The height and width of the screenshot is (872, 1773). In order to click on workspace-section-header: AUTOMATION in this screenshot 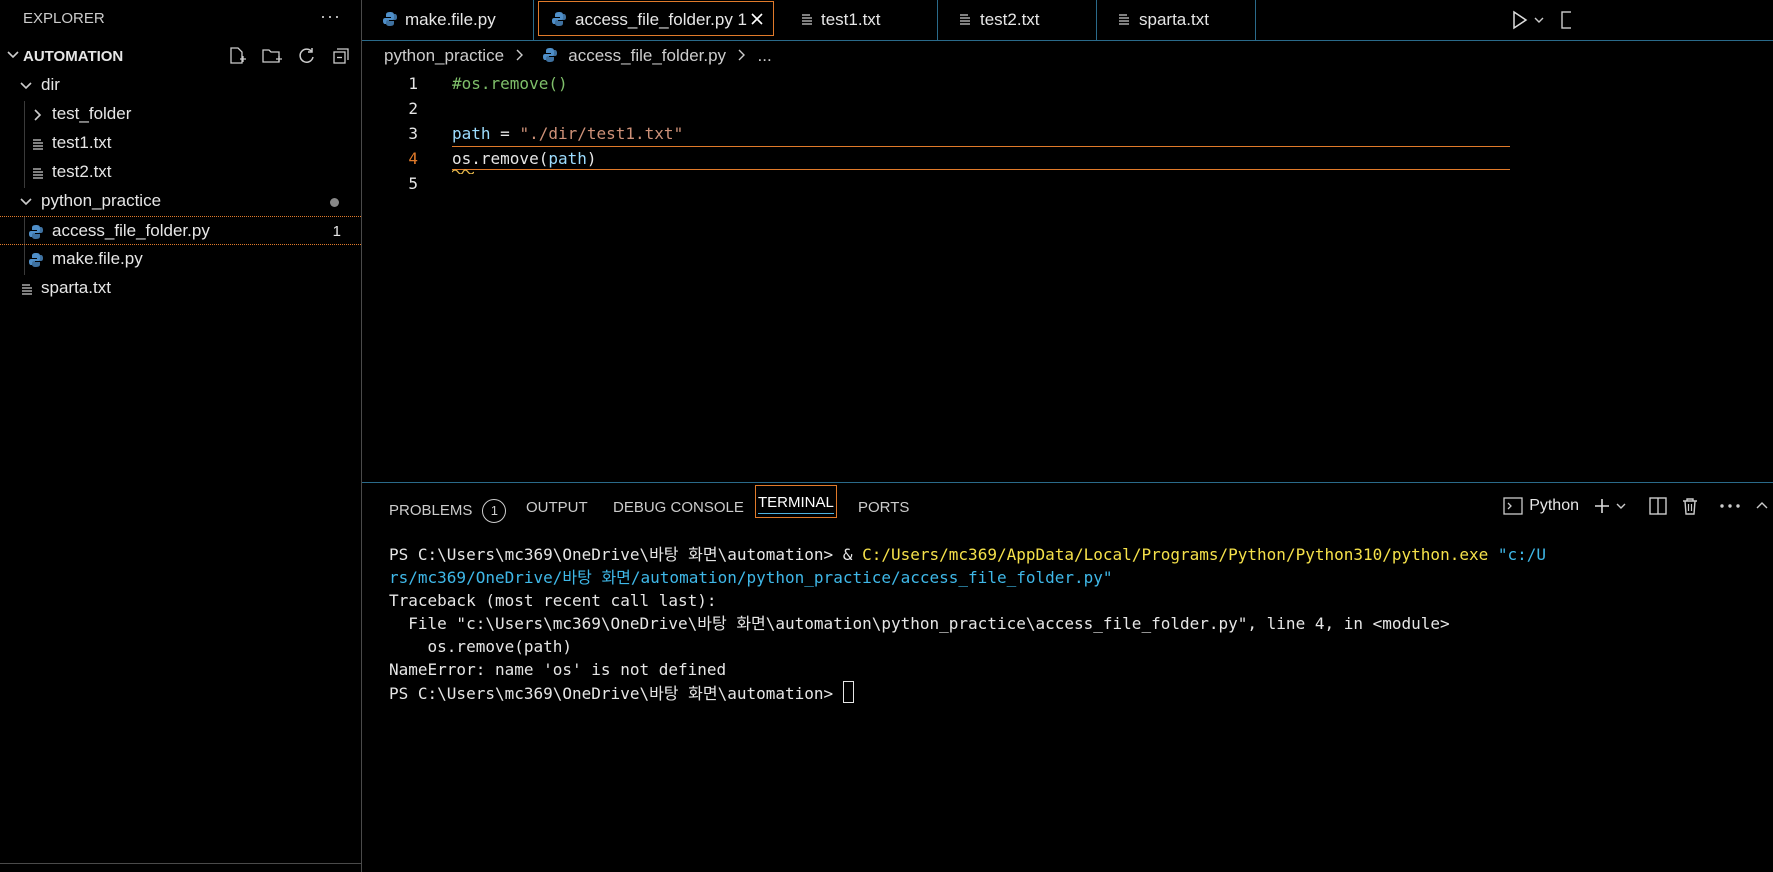, I will do `click(180, 57)`.